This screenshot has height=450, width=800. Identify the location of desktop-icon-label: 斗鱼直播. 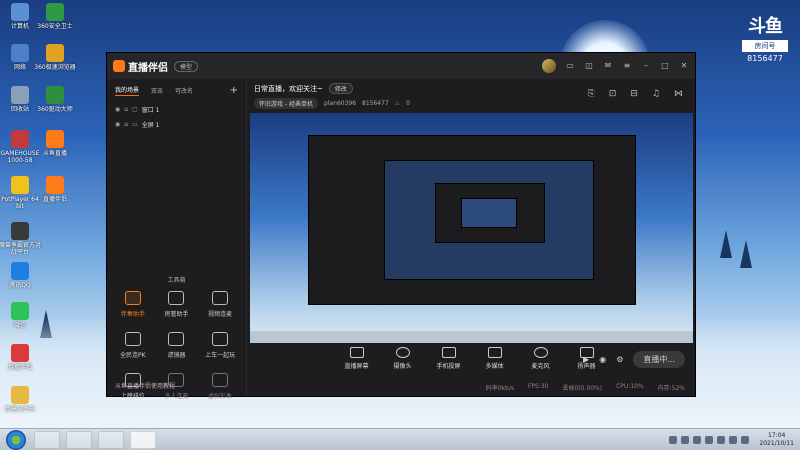
(54, 153).